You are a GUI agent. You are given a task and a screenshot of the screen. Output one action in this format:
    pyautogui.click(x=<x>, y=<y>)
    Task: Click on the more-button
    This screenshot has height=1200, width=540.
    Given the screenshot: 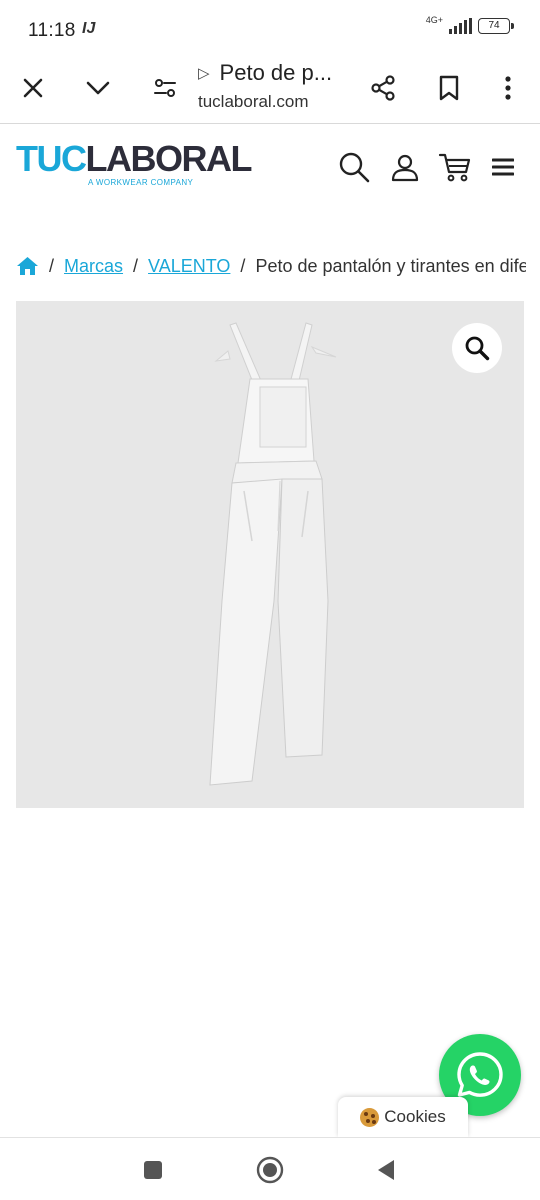 What is the action you would take?
    pyautogui.click(x=508, y=88)
    